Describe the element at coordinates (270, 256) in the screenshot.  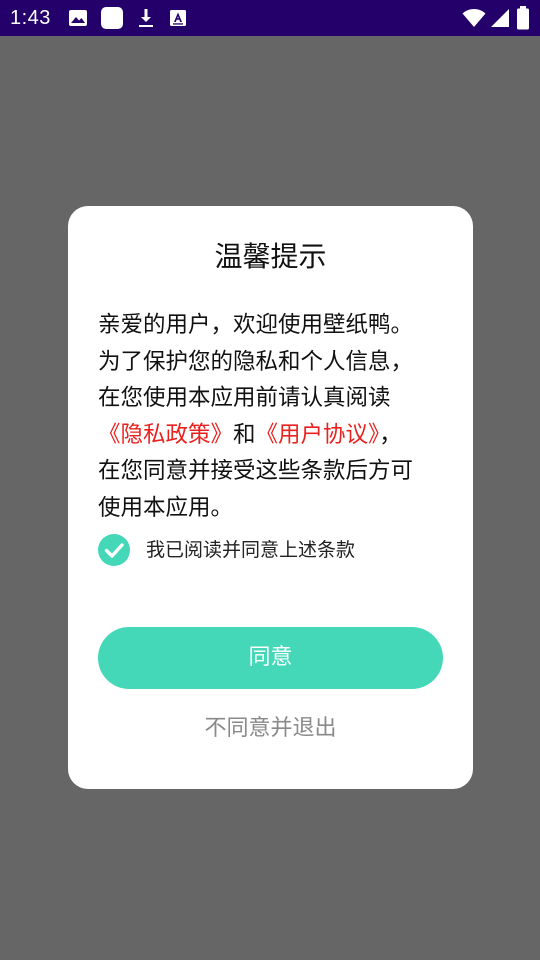
I see `dialog-title: 温馨提示` at that location.